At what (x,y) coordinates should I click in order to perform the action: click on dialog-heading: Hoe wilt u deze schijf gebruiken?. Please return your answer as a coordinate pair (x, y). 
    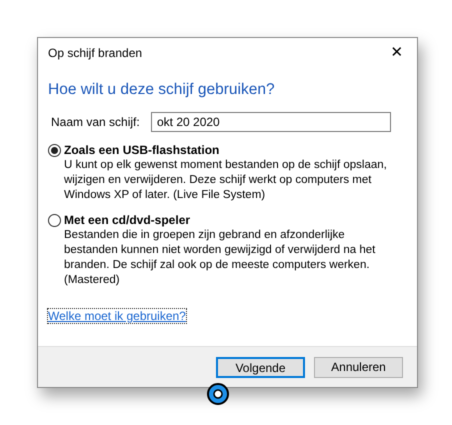
    Looking at the image, I should click on (162, 90).